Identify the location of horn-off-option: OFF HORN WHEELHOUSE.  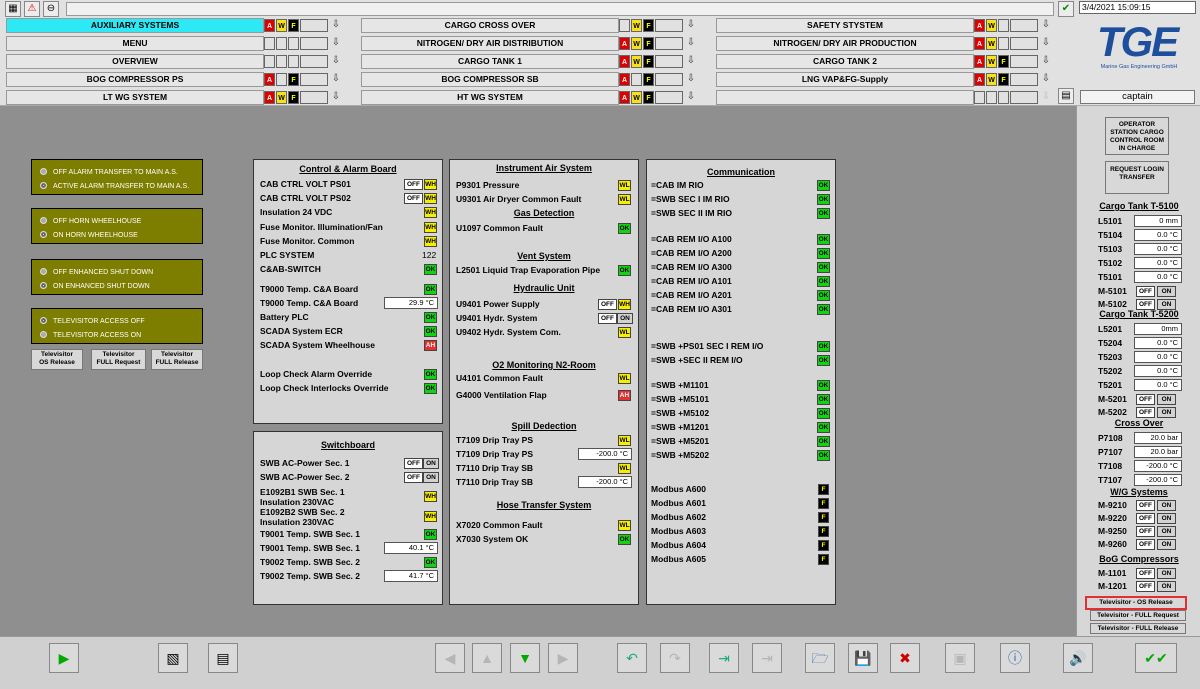
(90, 221).